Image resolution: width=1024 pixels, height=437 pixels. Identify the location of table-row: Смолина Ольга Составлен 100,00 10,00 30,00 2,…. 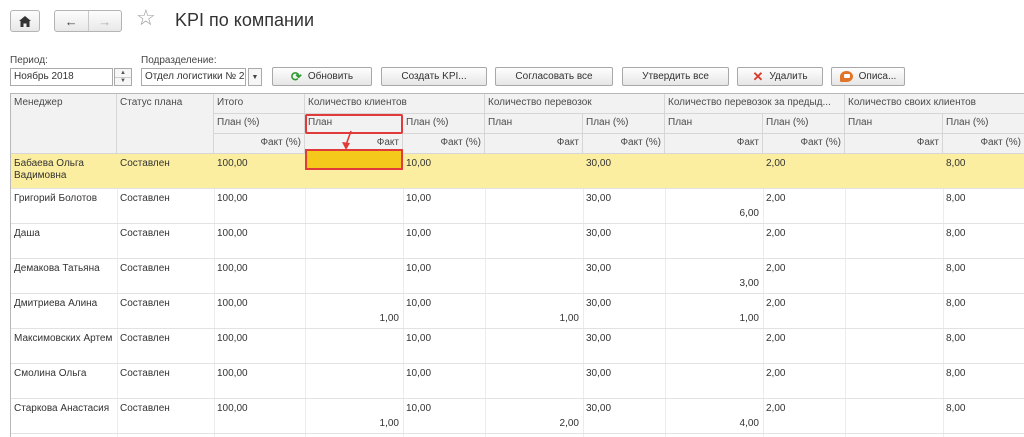
(517, 381).